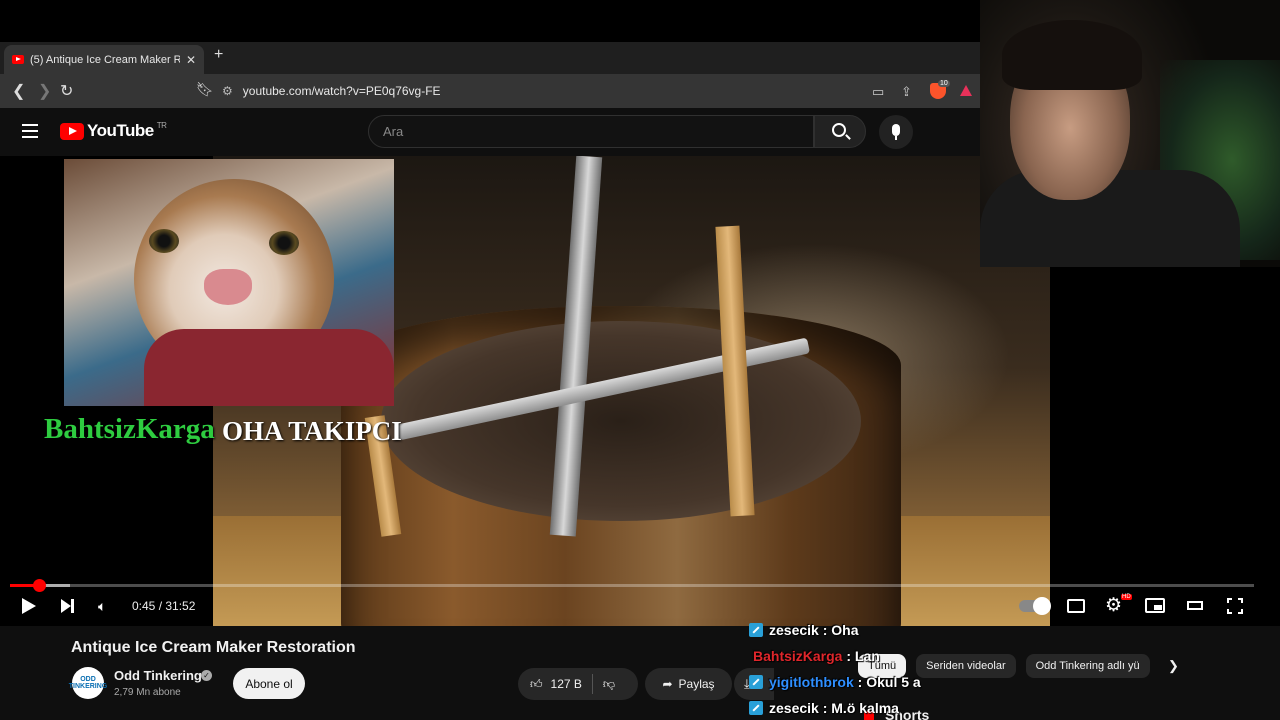 This screenshot has height=720, width=1280. Describe the element at coordinates (811, 682) in the screenshot. I see `chat-username: yigitlothbrok` at that location.